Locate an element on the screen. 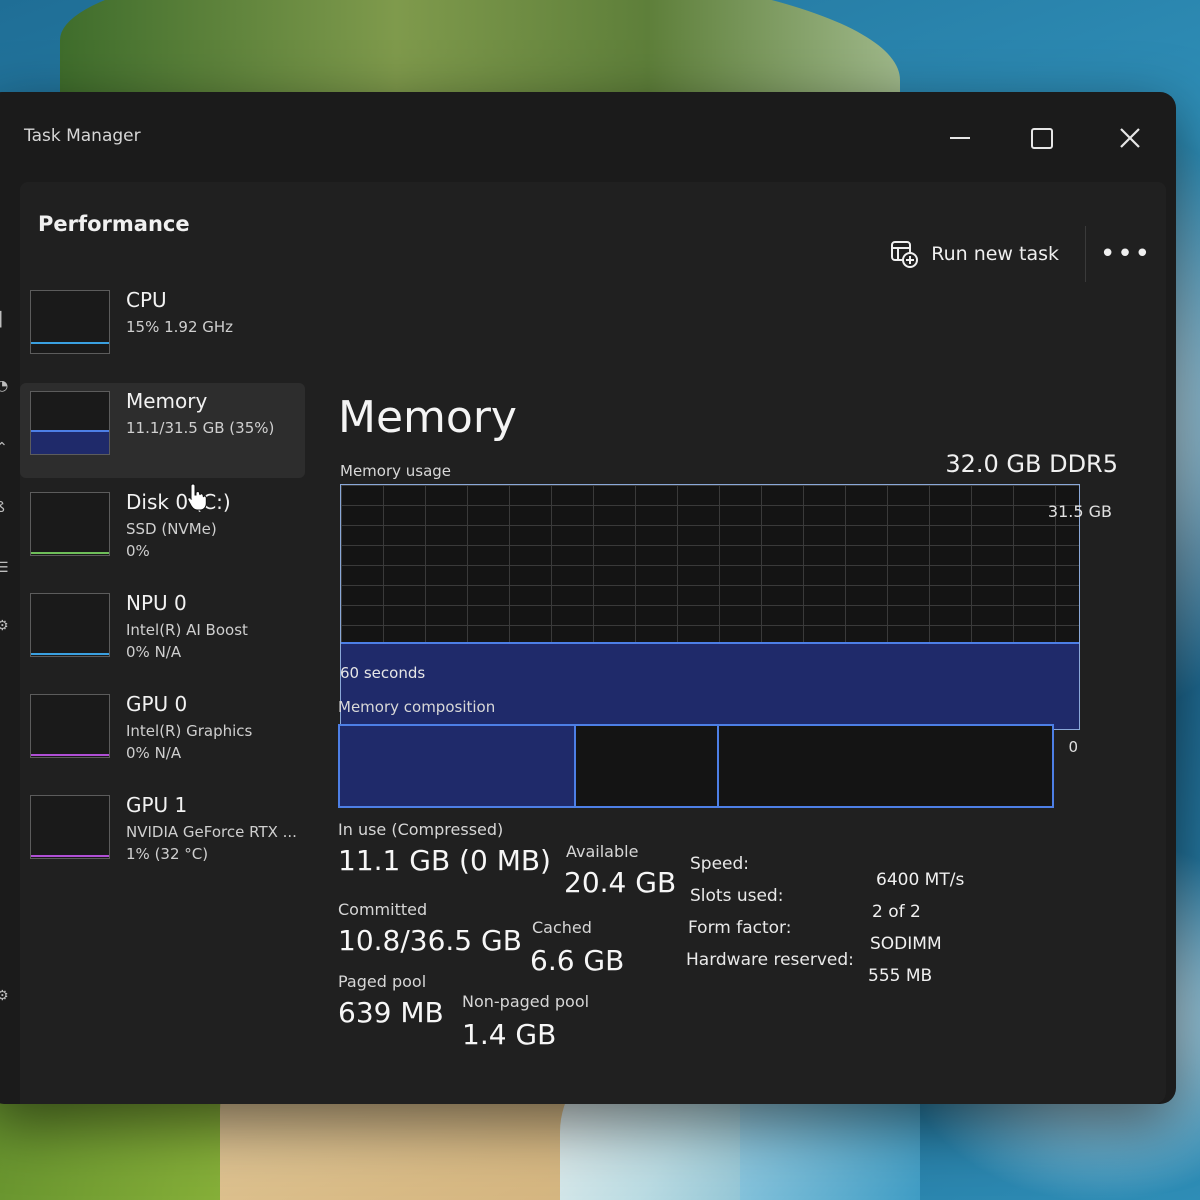  maximize-button is located at coordinates (1042, 138).